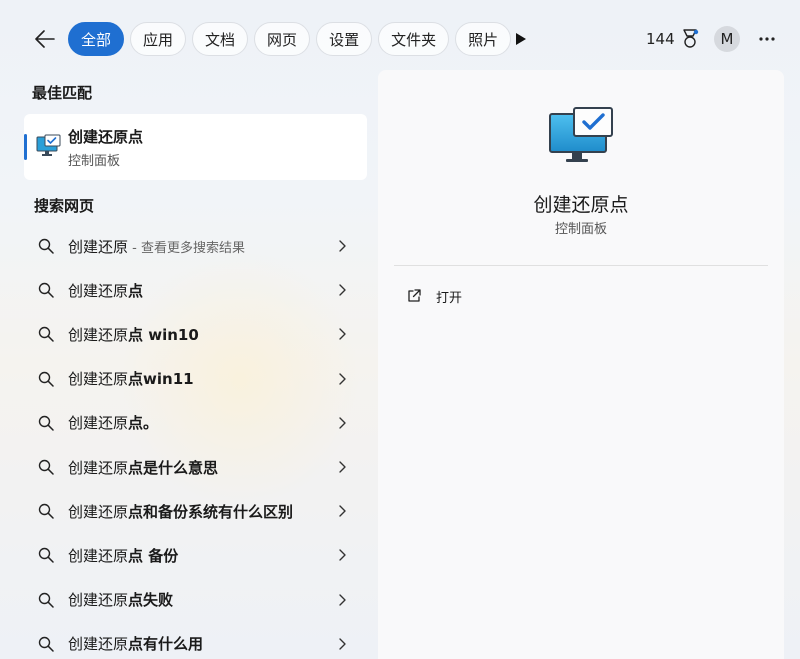 The image size is (800, 659). I want to click on detail-divider, so click(581, 265).